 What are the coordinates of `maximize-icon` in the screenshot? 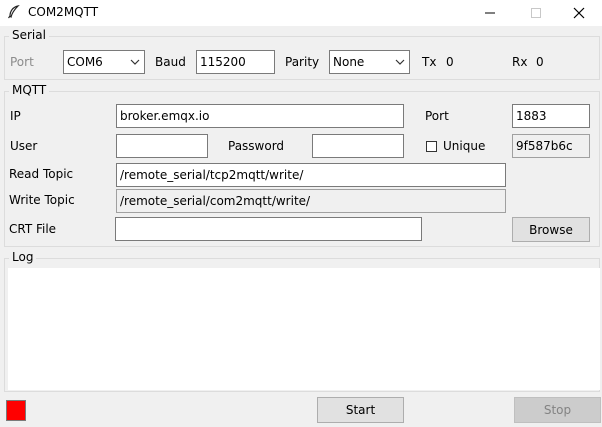 It's located at (536, 13).